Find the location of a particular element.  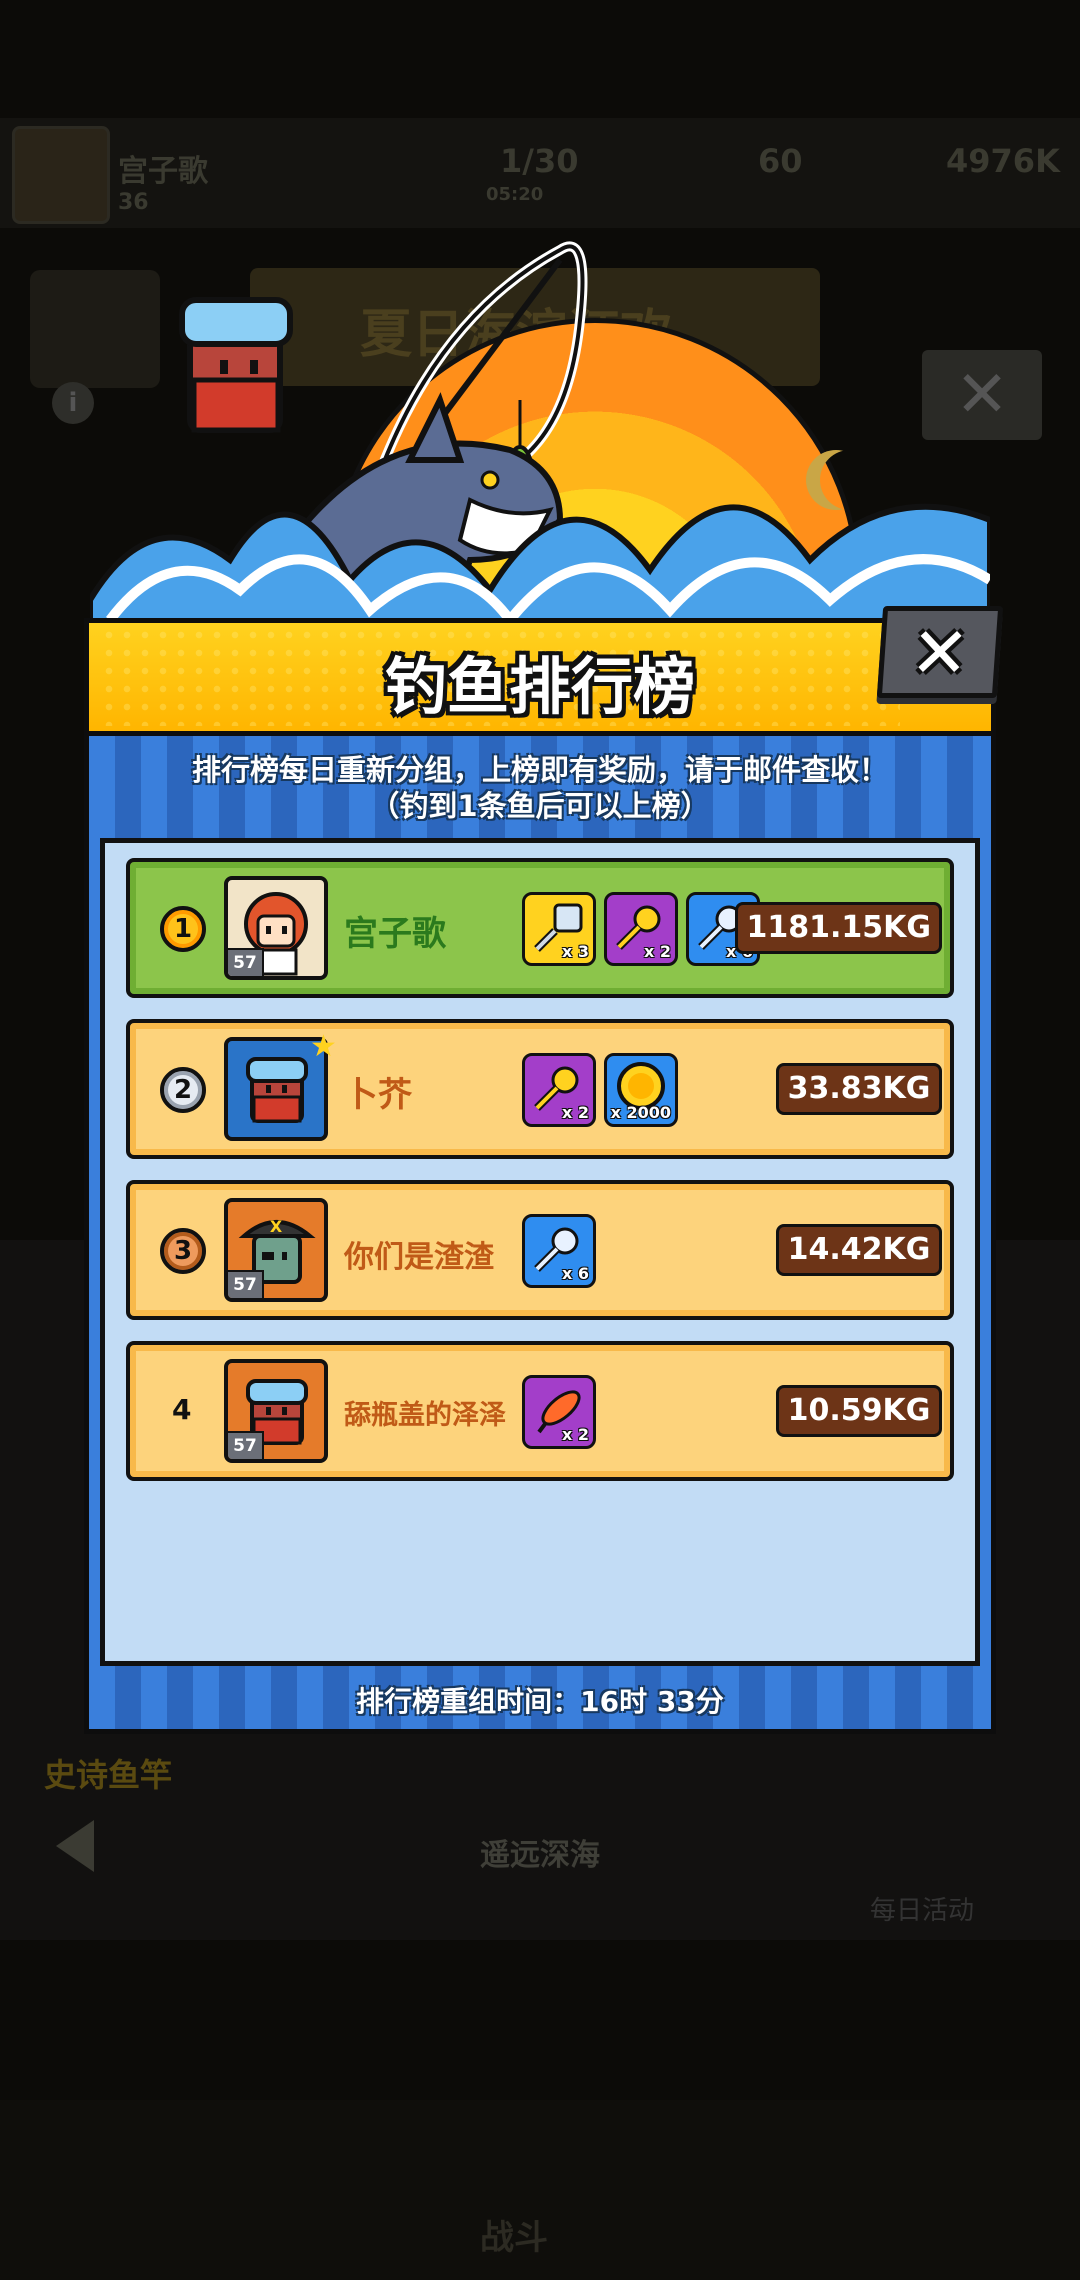

reward-qty: x 2000 is located at coordinates (640, 1112).